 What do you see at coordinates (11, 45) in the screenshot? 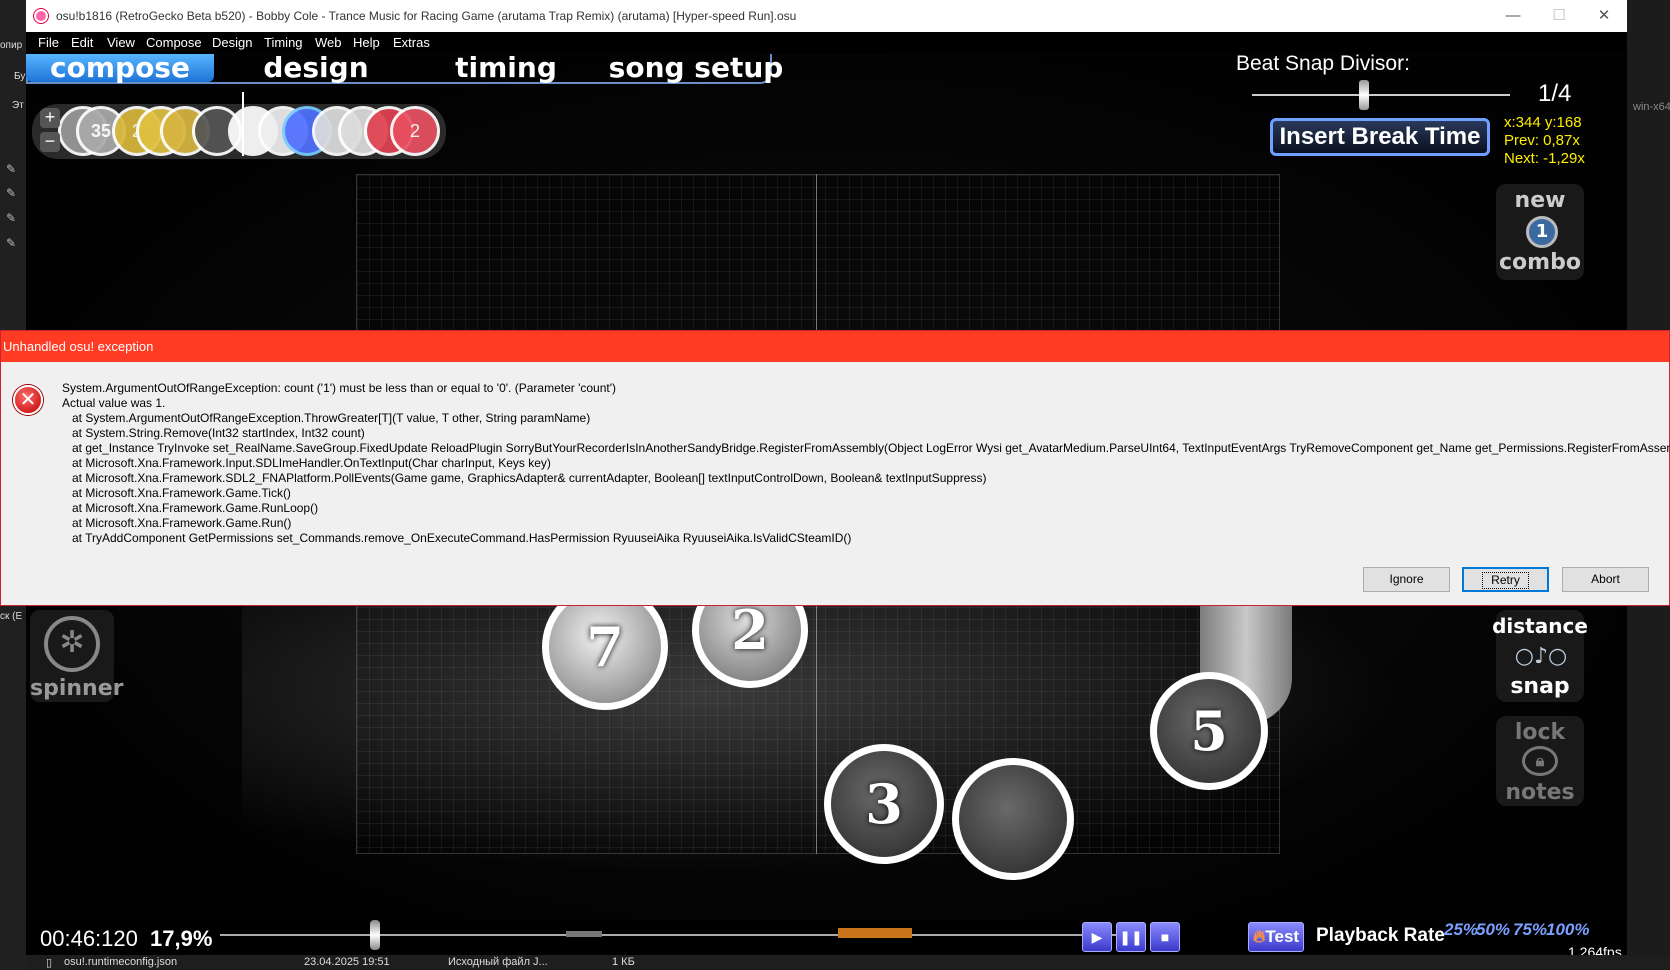
I see `explorer-label: опир` at bounding box center [11, 45].